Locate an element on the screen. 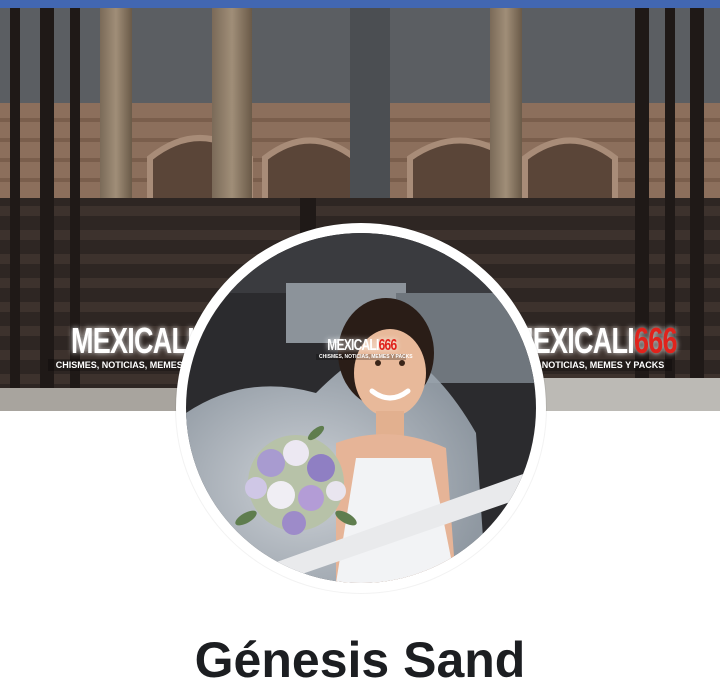  profile-name: Génesis Sand is located at coordinates (360, 660).